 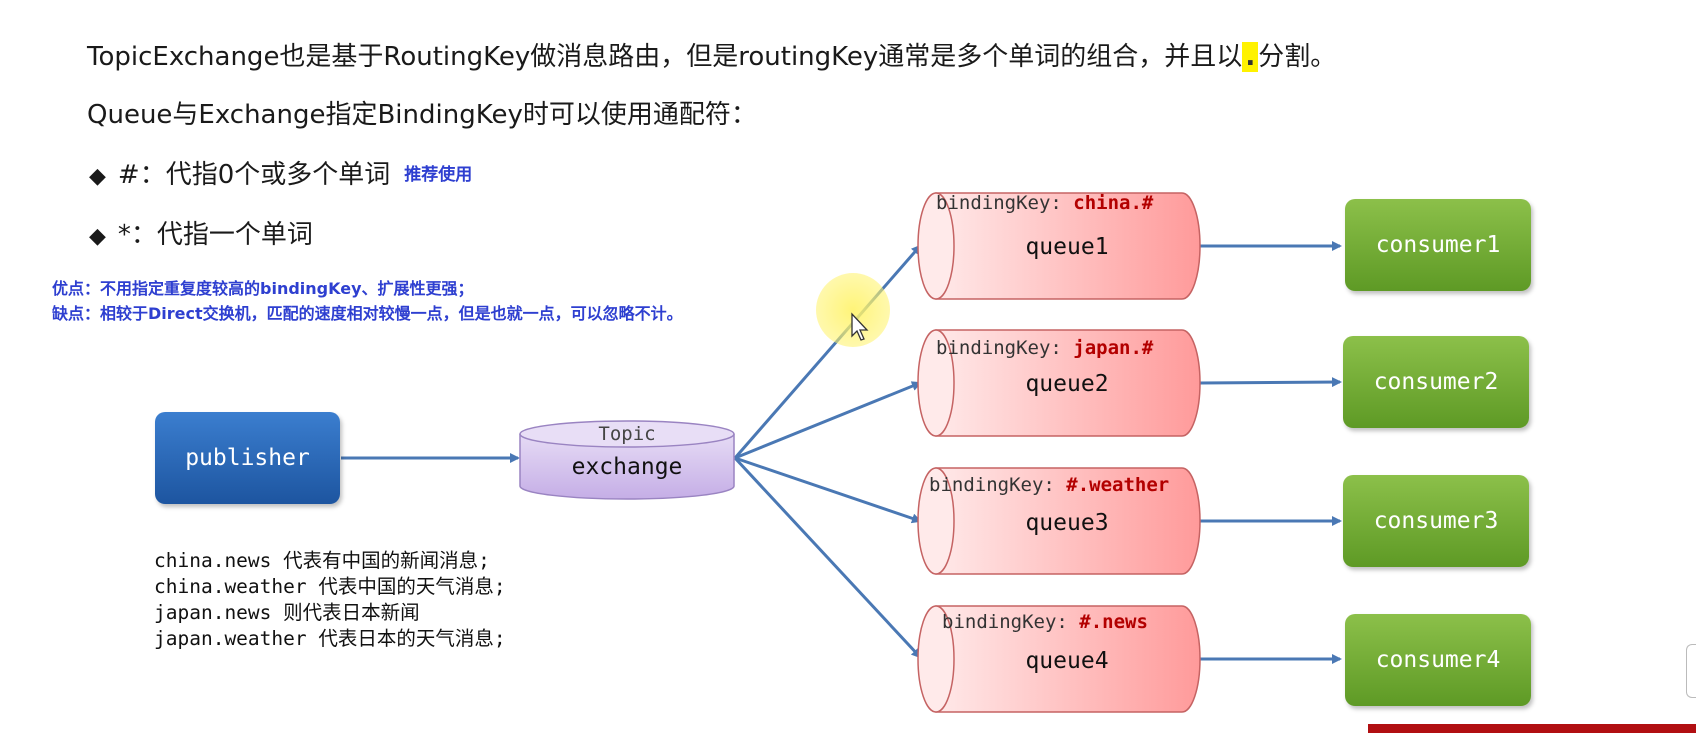 I want to click on binding-key-prefix: bindingKey: #.news, so click(x=1045, y=622).